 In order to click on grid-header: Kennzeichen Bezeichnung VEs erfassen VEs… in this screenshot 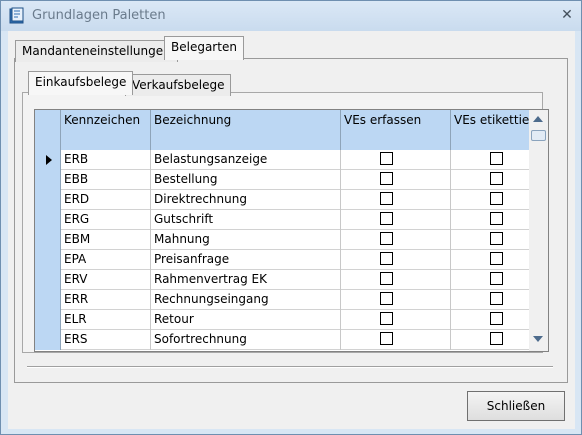, I will do `click(291, 130)`.